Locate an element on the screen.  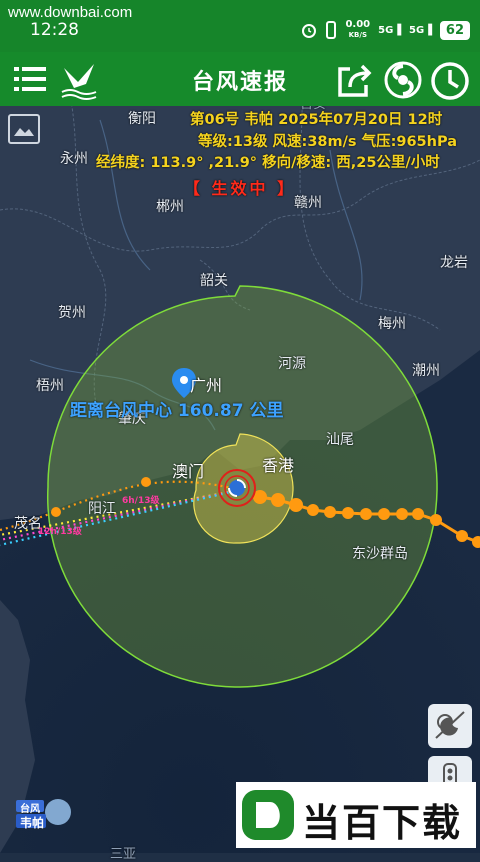
app-bar: 台风速报 is located at coordinates (240, 79).